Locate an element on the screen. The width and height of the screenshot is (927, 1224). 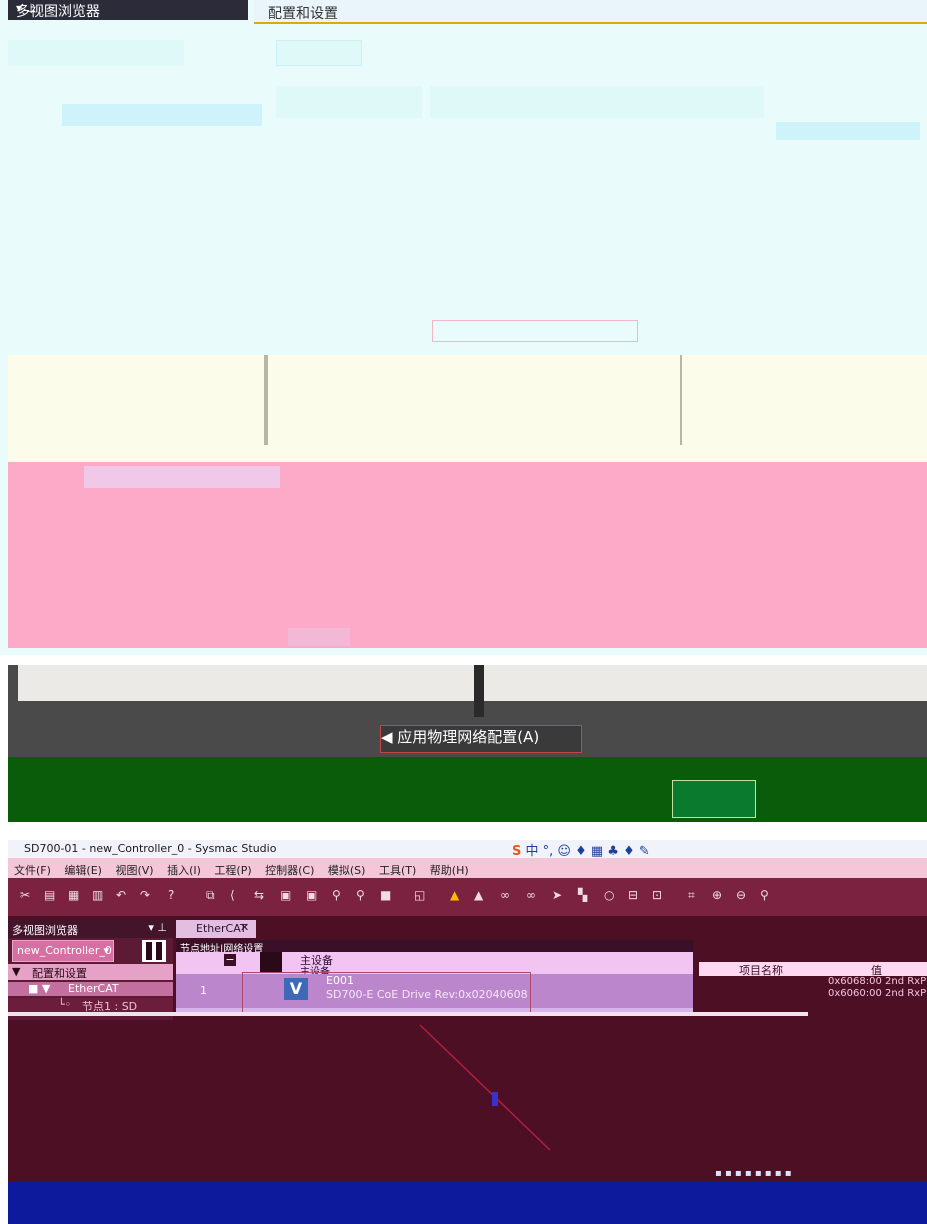
menu-help: 帮助(H) is located at coordinates (449, 870).